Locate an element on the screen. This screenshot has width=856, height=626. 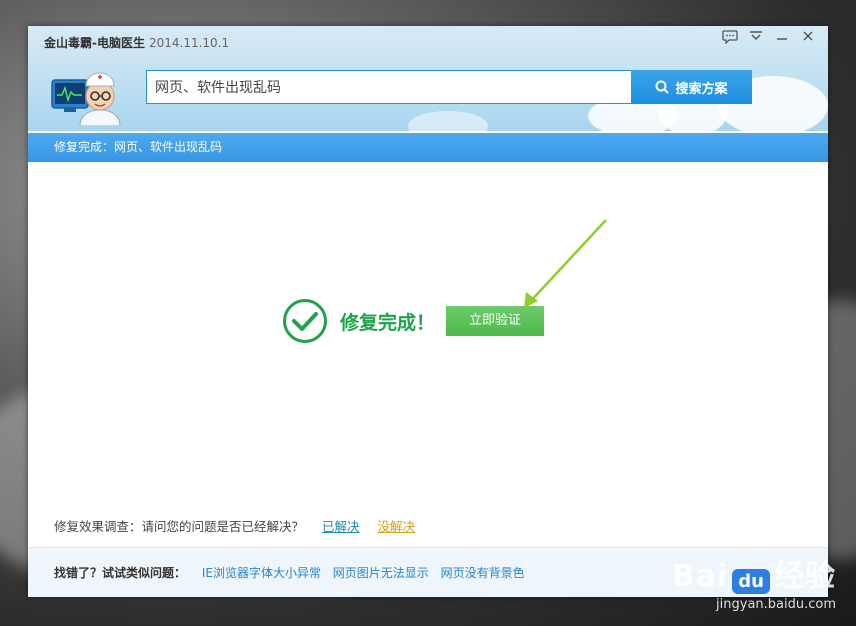
feedback-survey: 修复效果调查：请问您的问题是否已经解决？ 已解决 没解决 is located at coordinates (234, 525).